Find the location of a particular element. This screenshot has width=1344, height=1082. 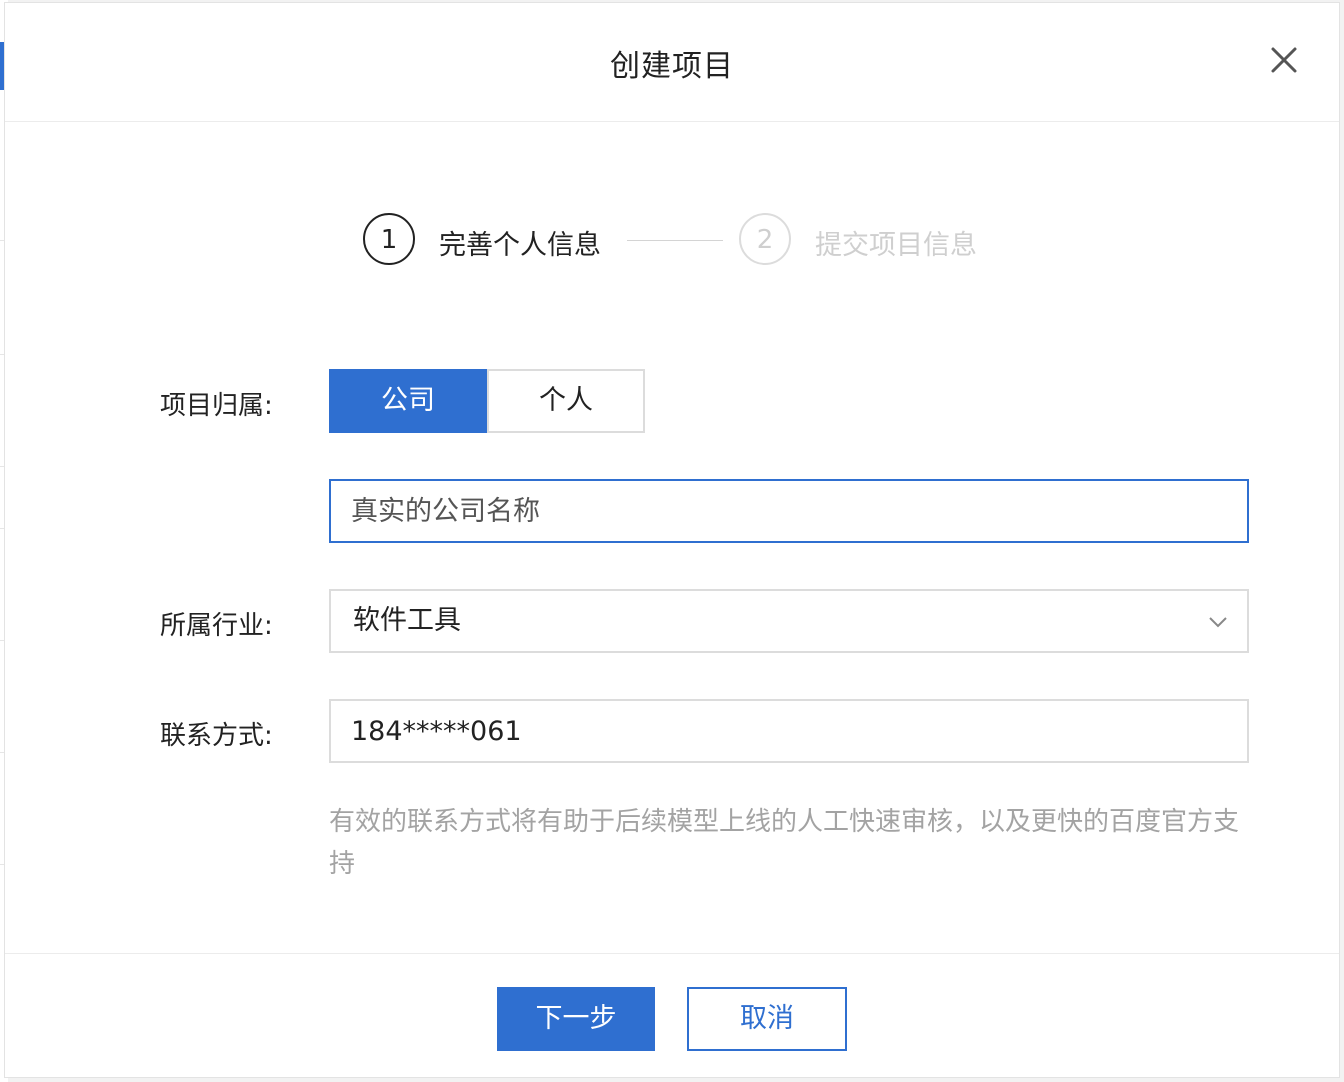

company-name-input is located at coordinates (789, 511).